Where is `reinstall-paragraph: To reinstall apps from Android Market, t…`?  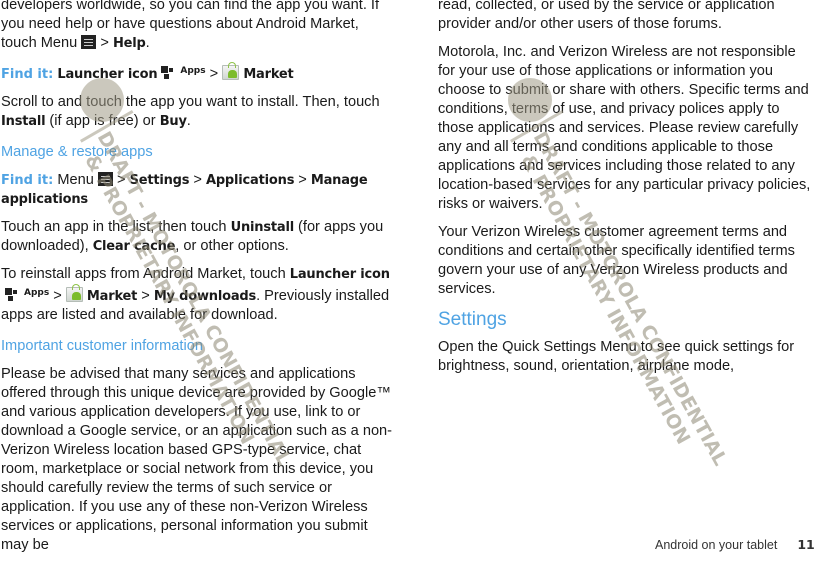
reinstall-paragraph: To reinstall apps from Android Market, t… is located at coordinates (195, 294).